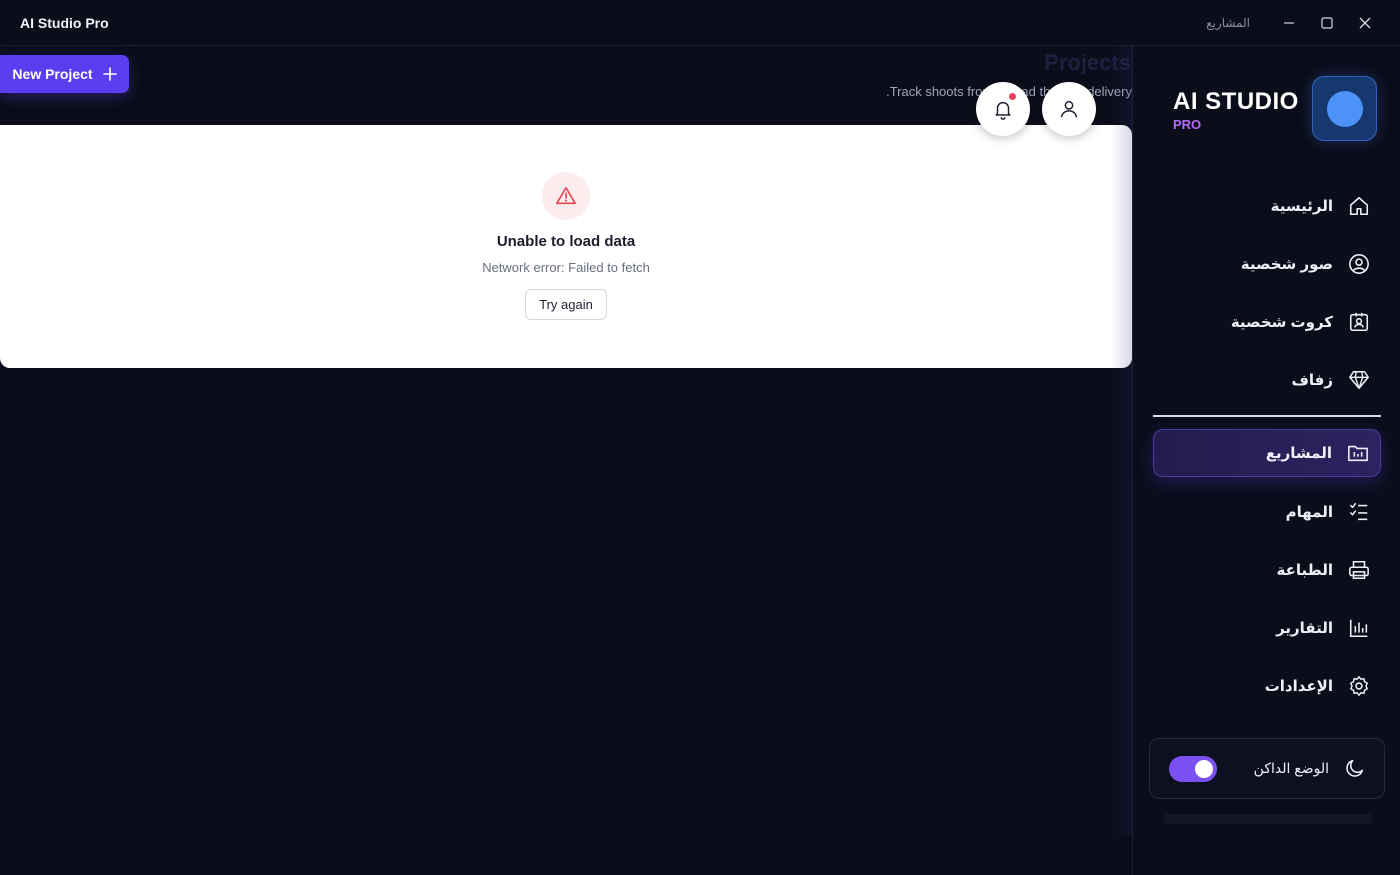 Image resolution: width=1400 pixels, height=875 pixels. I want to click on diamond-icon, so click(1359, 380).